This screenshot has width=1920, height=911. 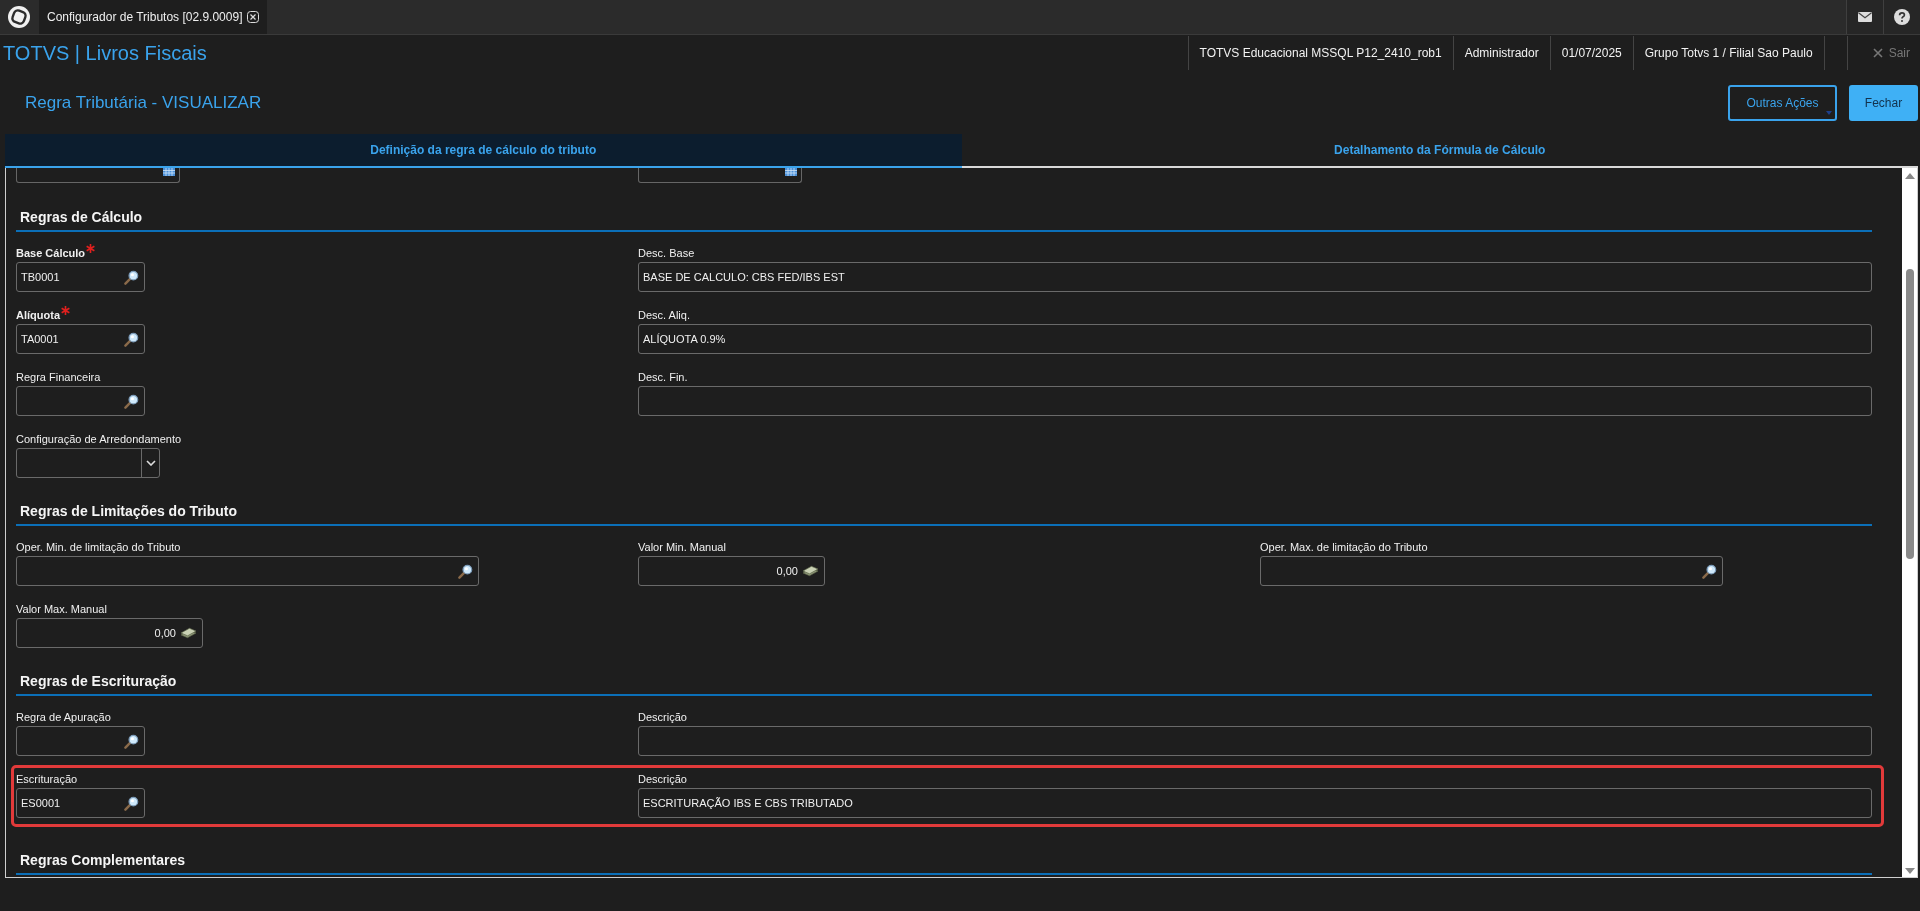 I want to click on field-label: Oper. Max. de limitação do Tributo, so click(x=1344, y=547).